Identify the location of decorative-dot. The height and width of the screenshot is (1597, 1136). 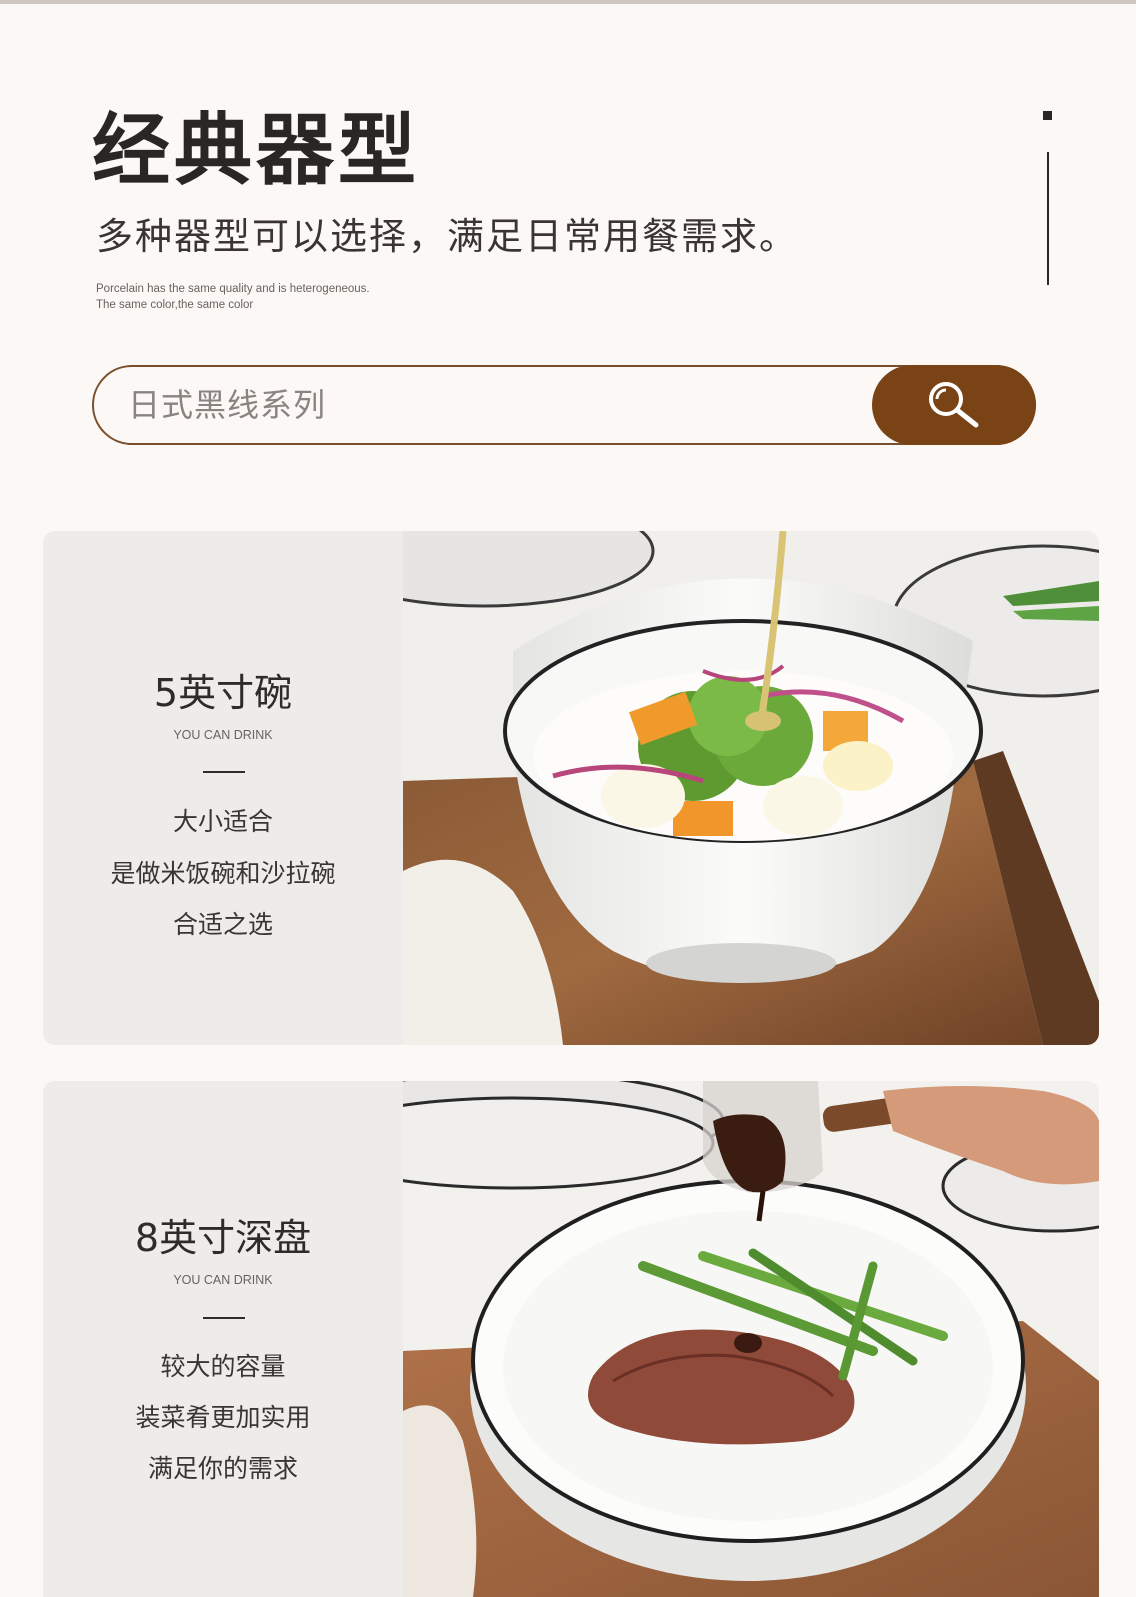
(1047, 115).